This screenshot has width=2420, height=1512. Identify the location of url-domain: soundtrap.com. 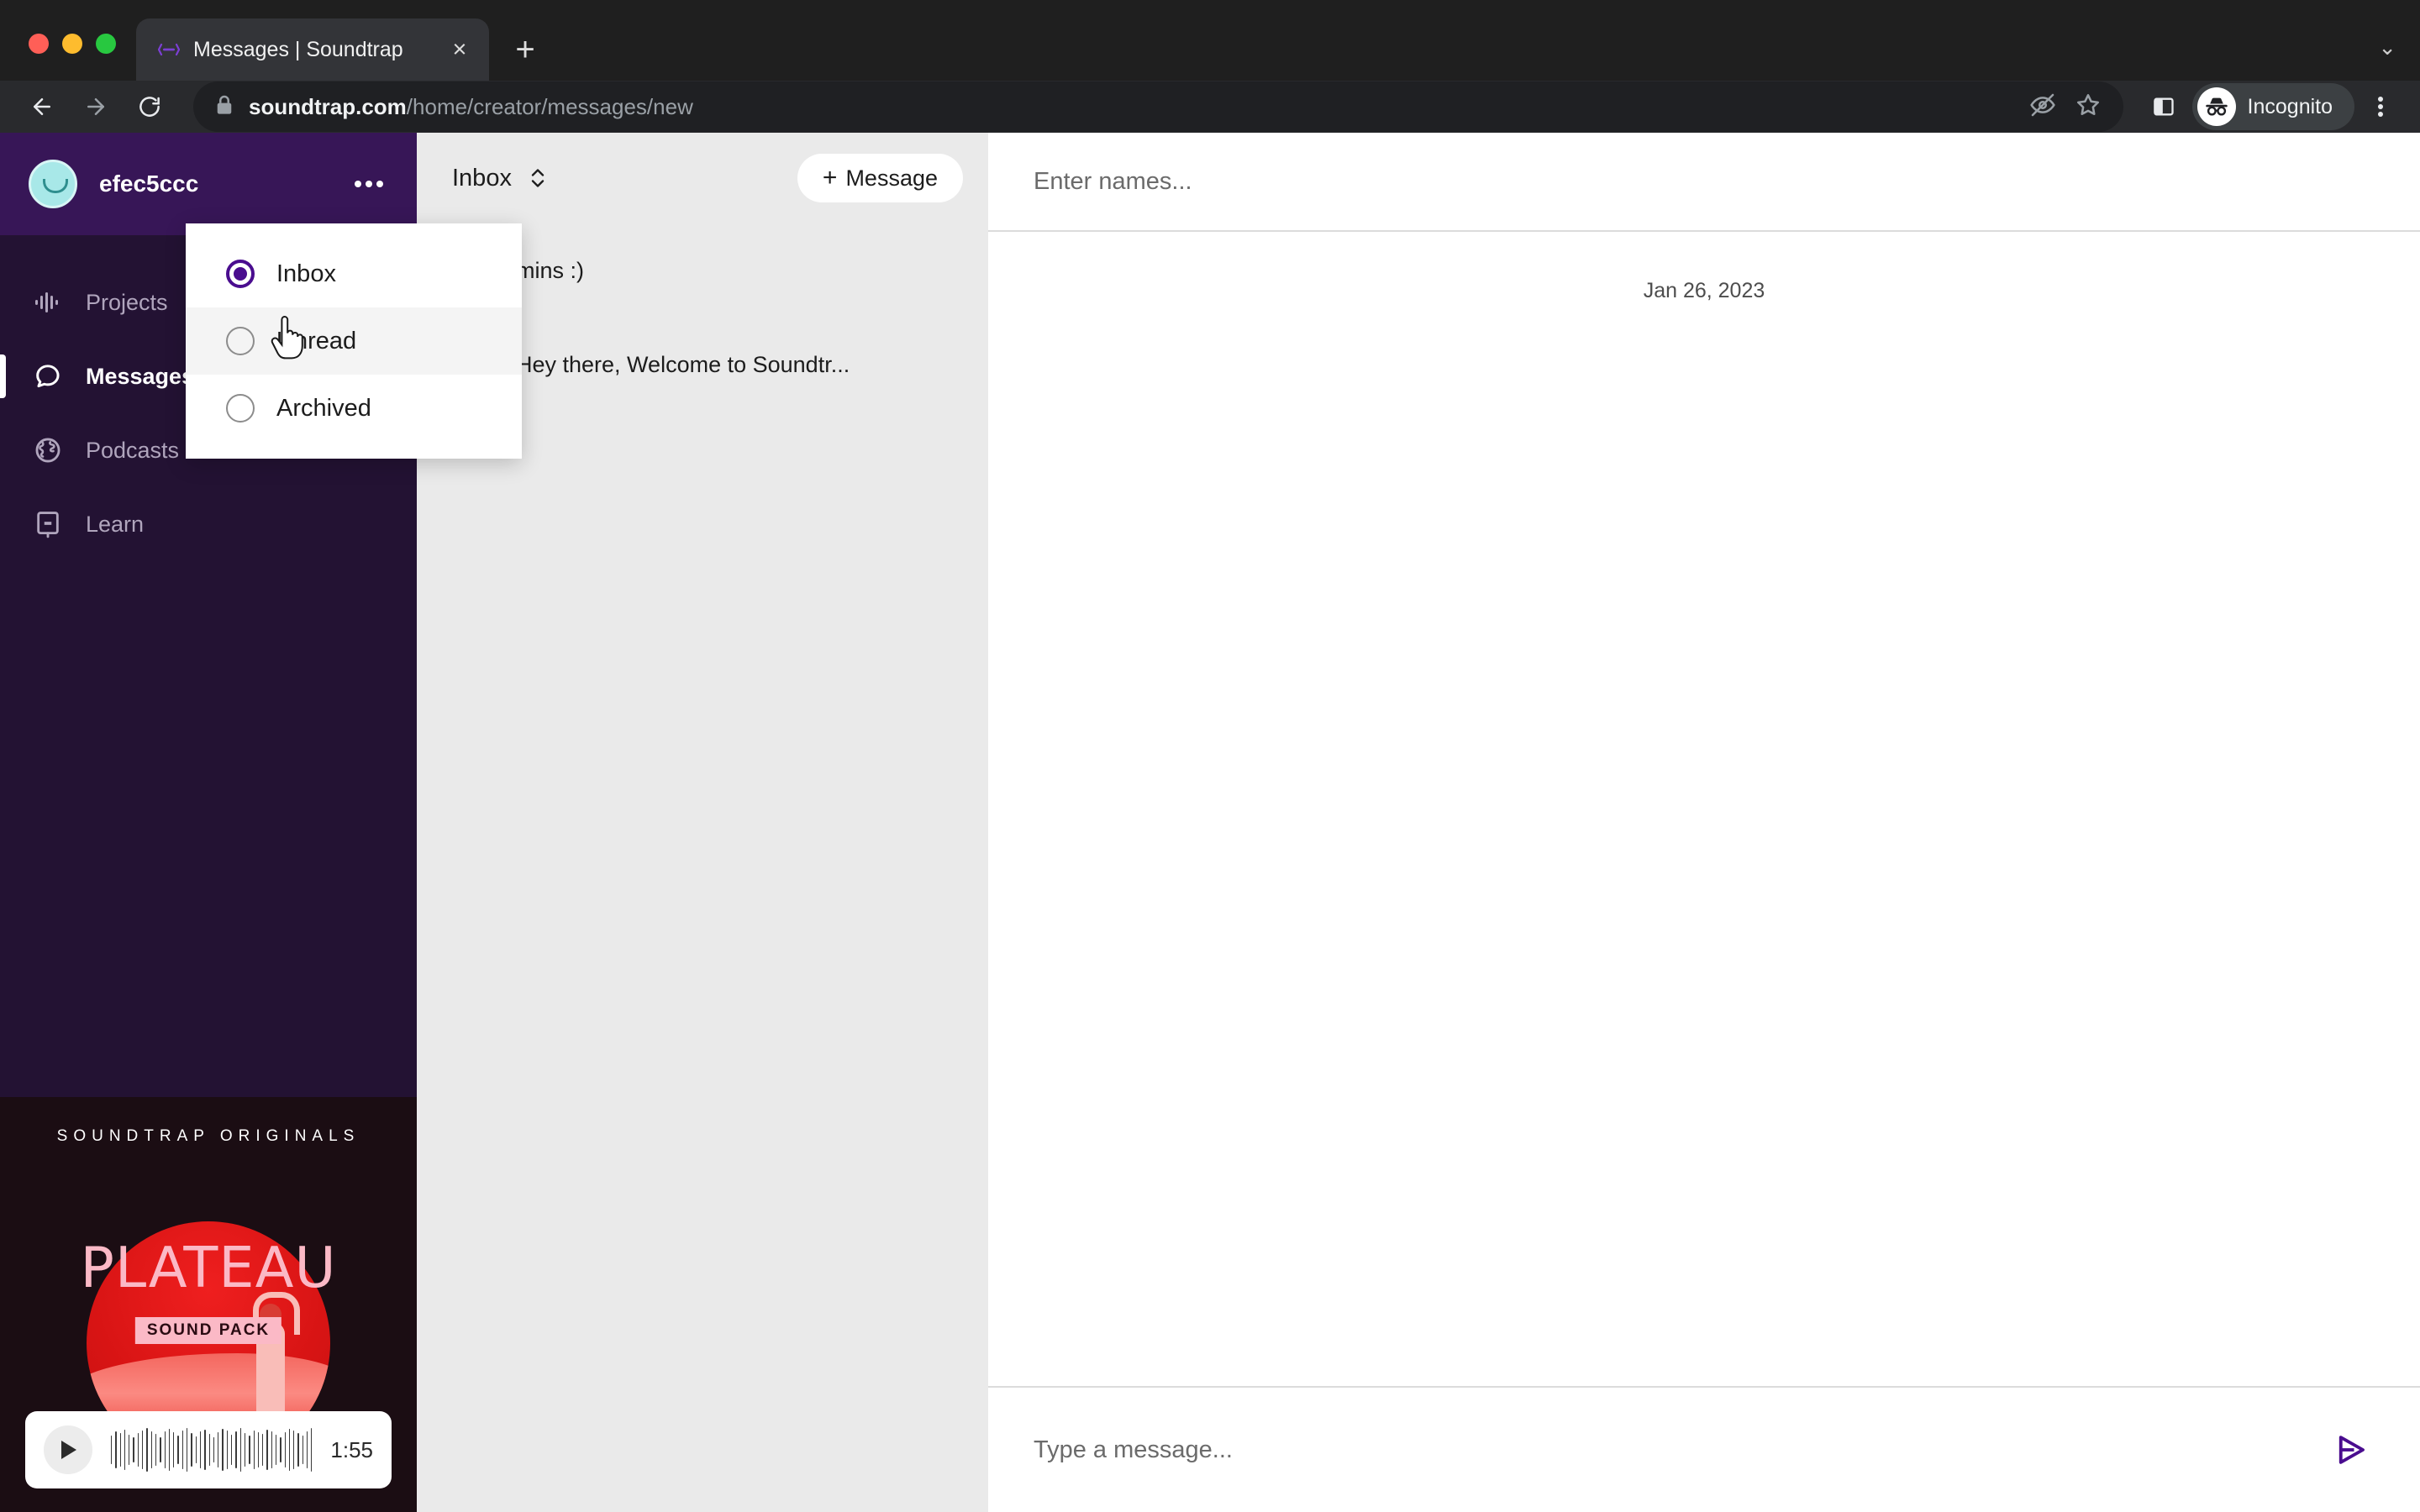
(328, 106).